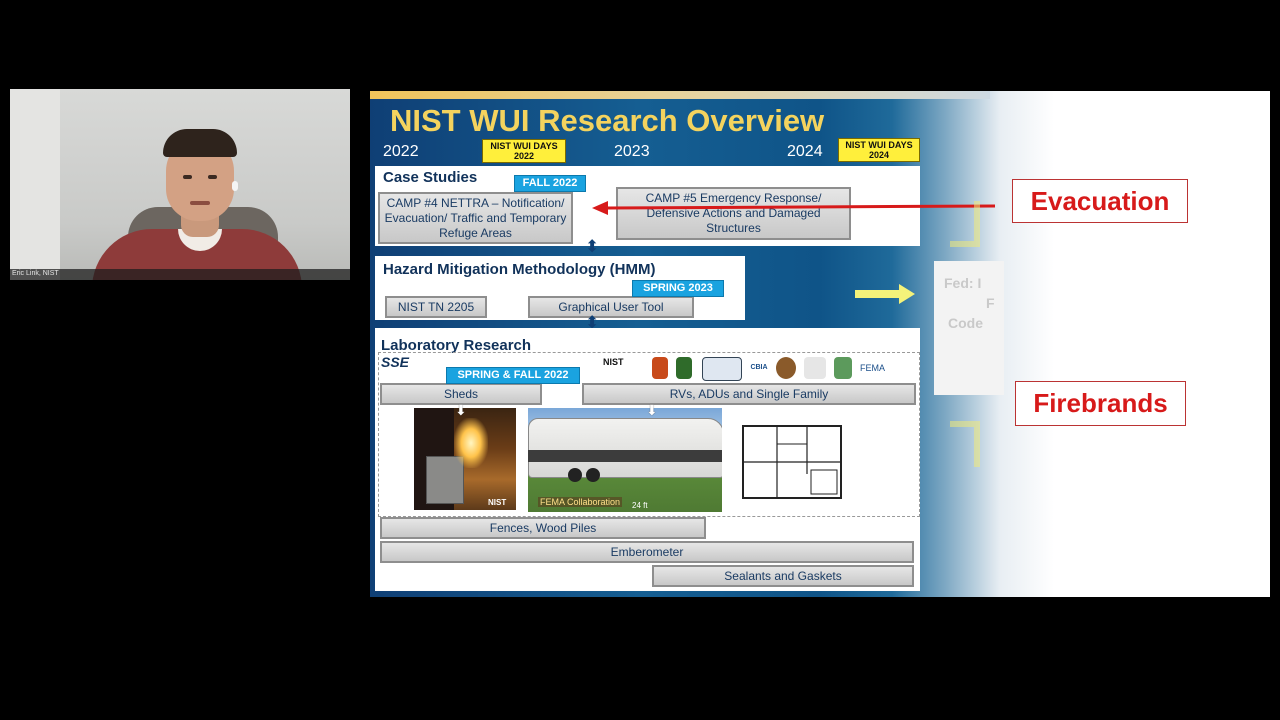 Image resolution: width=1280 pixels, height=720 pixels. Describe the element at coordinates (1100, 403) in the screenshot. I see `firebrands-callout: Firebrands` at that location.